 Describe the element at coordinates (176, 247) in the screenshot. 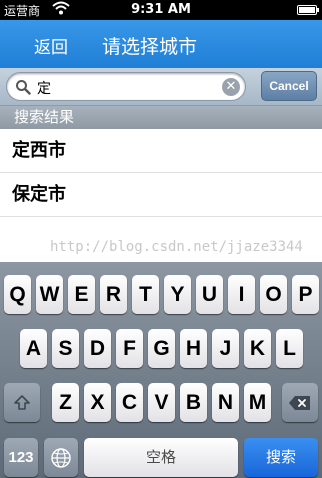

I see `watermark: http://blog.csdn.net/jjaze3344` at that location.